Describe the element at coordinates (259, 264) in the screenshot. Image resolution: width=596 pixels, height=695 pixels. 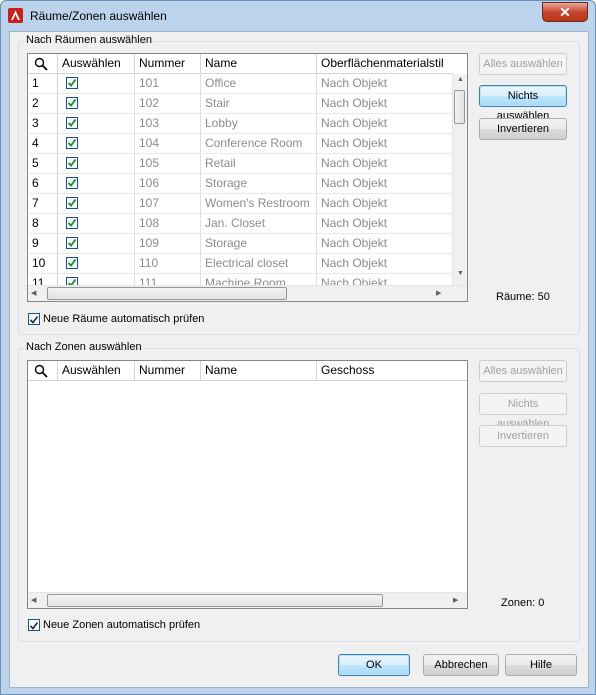
I see `name-cell: Electrical closet` at that location.